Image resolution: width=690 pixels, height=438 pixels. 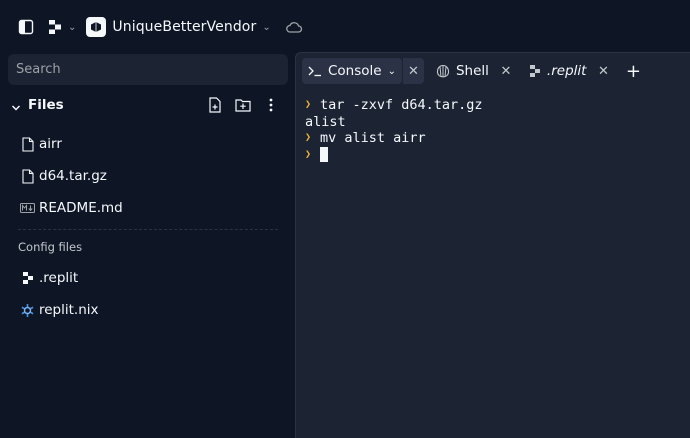 What do you see at coordinates (59, 278) in the screenshot?
I see `file-name: .replit` at bounding box center [59, 278].